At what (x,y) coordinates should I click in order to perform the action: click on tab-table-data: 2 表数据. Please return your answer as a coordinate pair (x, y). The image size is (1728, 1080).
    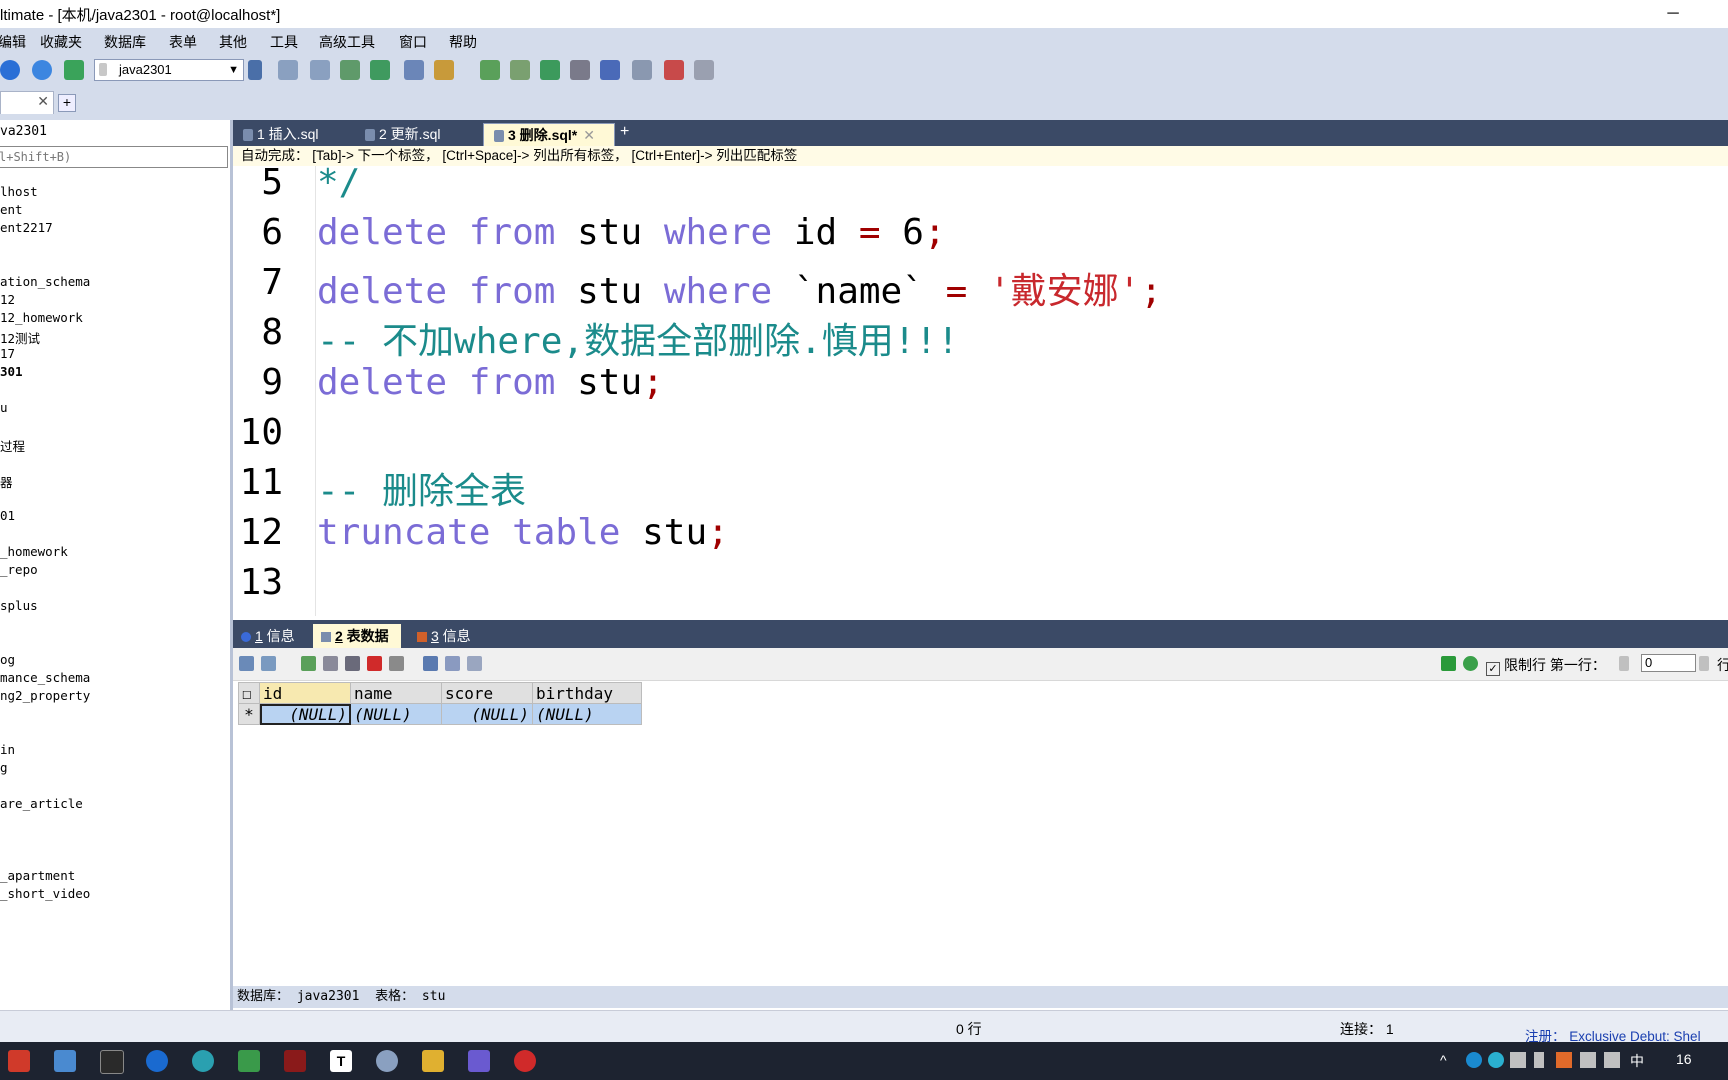
    Looking at the image, I should click on (357, 636).